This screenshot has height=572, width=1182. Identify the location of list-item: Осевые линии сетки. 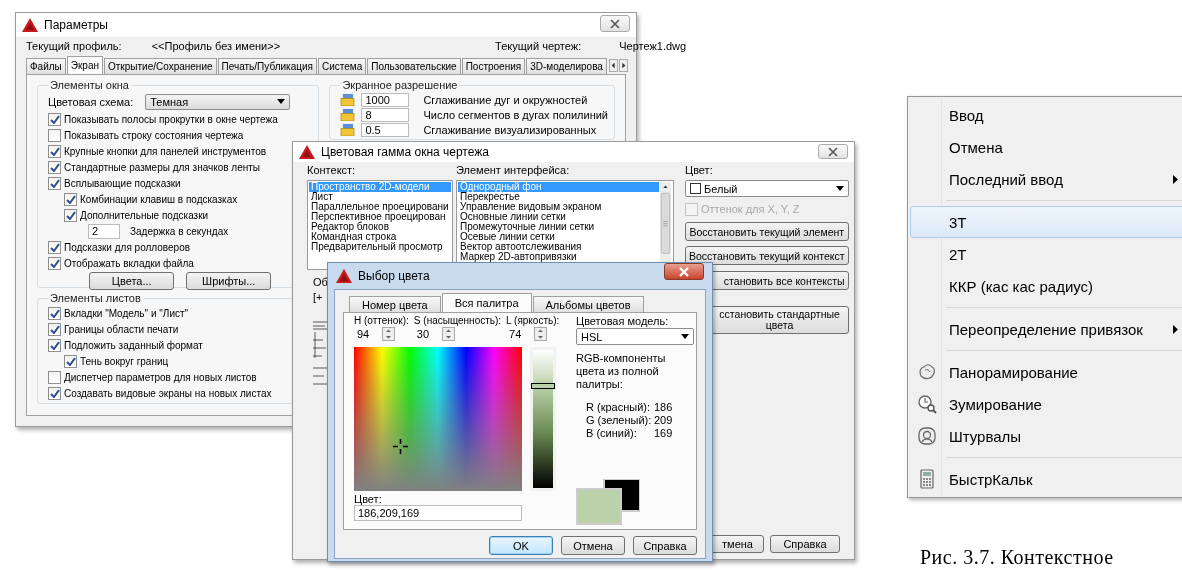
(558, 237).